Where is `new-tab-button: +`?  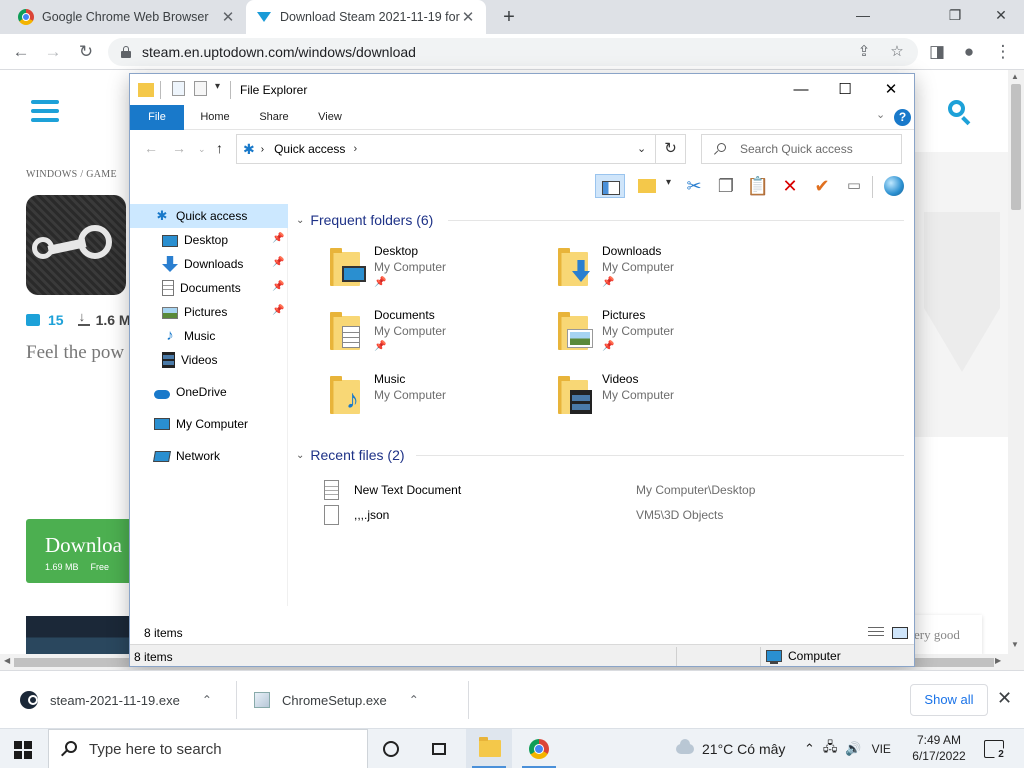 new-tab-button: + is located at coordinates (509, 17).